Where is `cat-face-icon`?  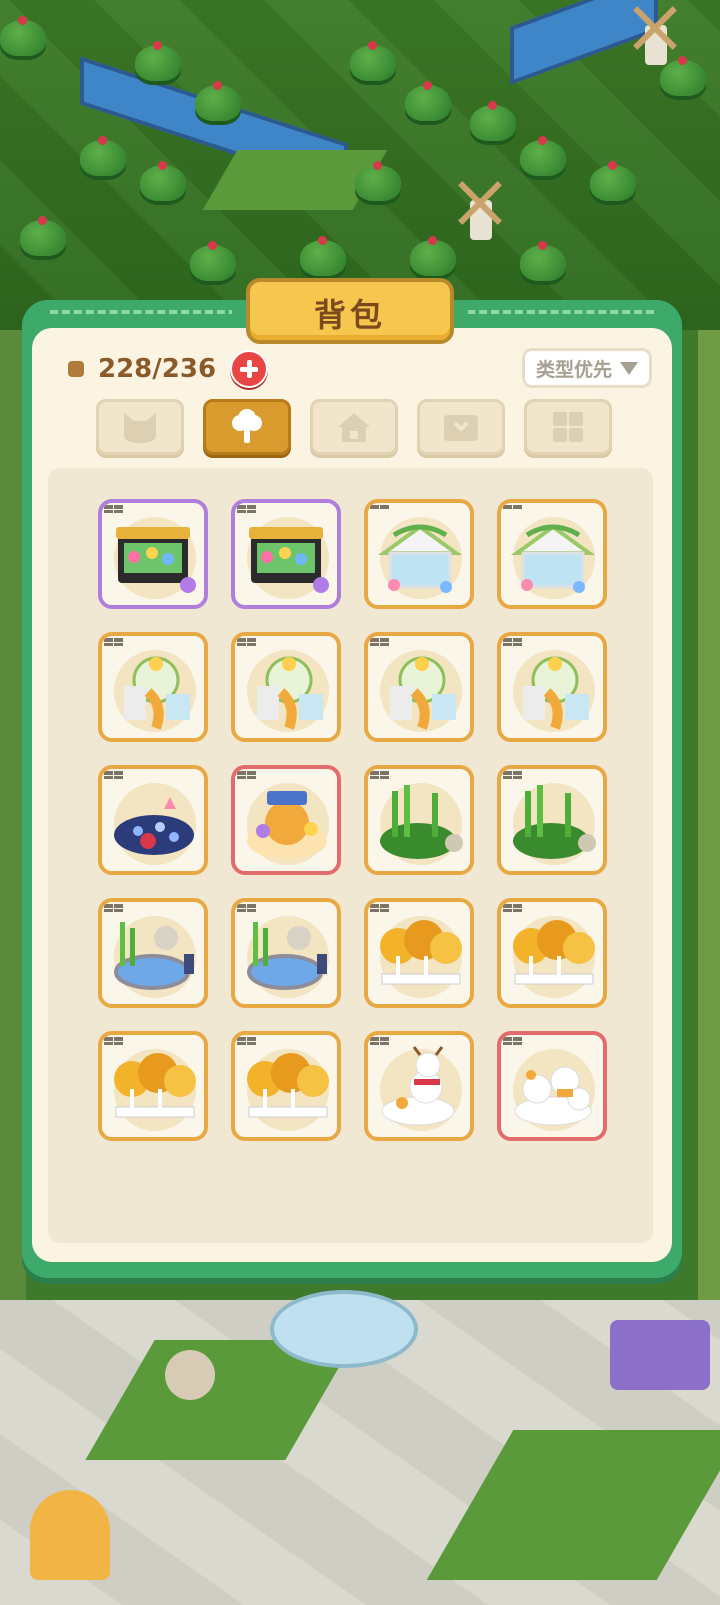
cat-face-icon is located at coordinates (140, 428).